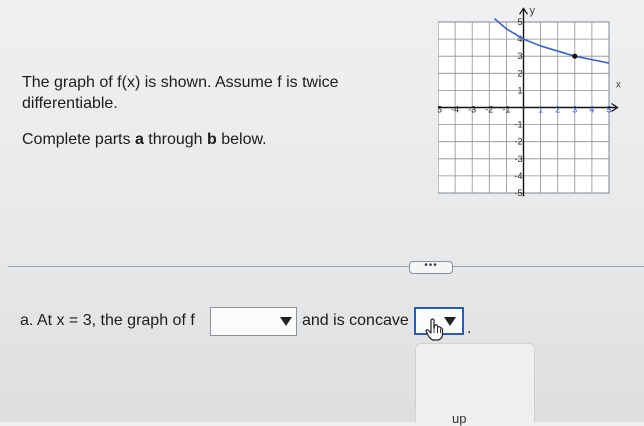 The height and width of the screenshot is (426, 644). What do you see at coordinates (355, 320) in the screenshot?
I see `concave-label: and is concave` at bounding box center [355, 320].